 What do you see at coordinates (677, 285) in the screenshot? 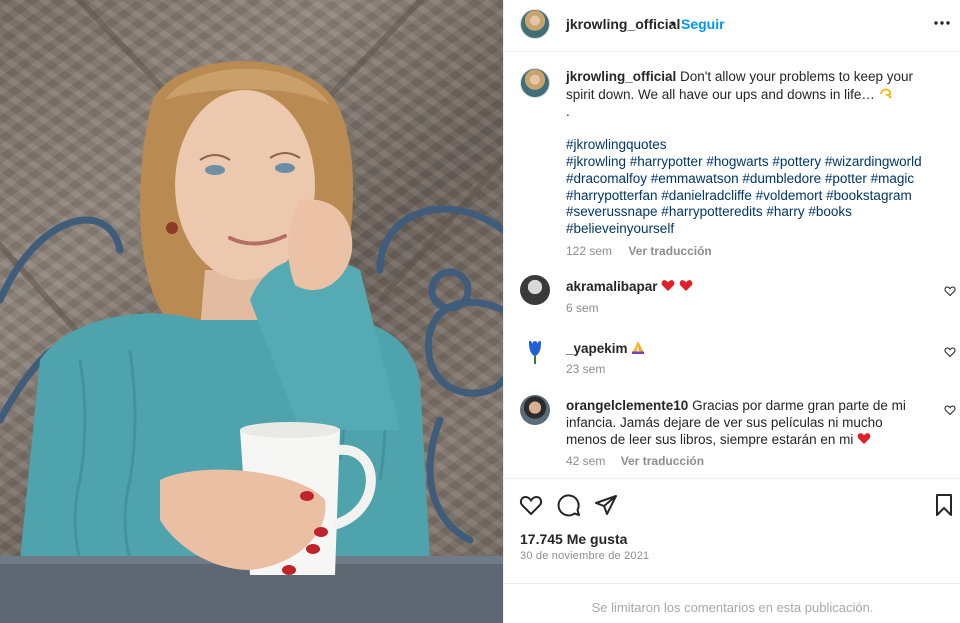
I see `red-hearts-icon` at bounding box center [677, 285].